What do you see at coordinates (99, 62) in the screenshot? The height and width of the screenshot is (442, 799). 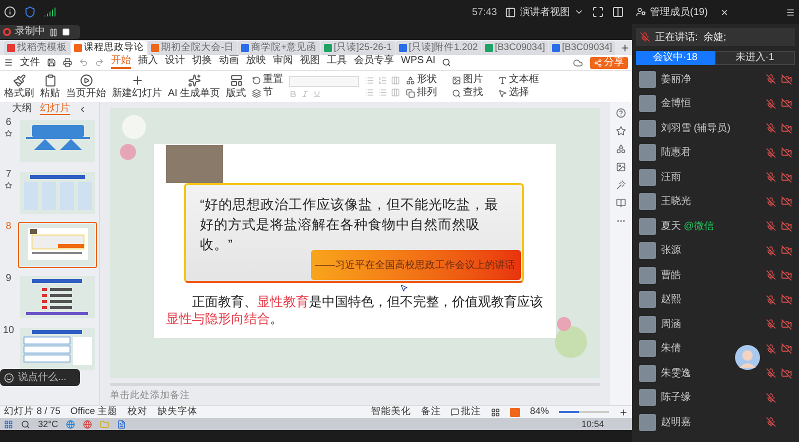 I see `redo-icon` at bounding box center [99, 62].